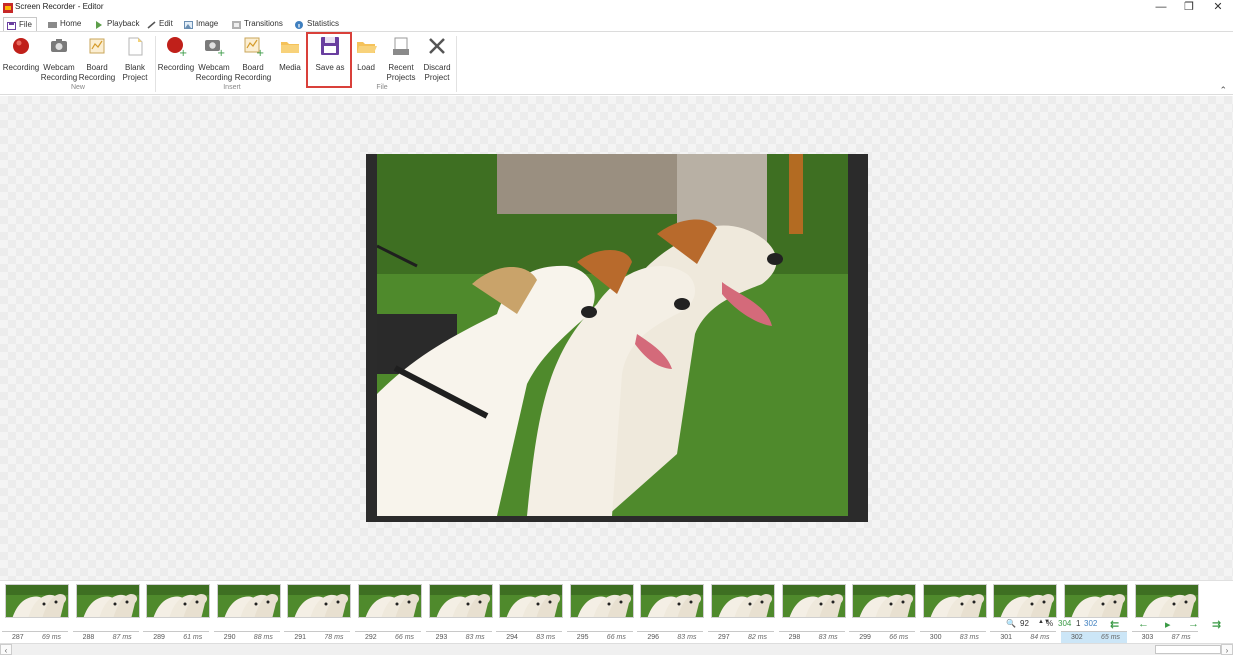 The image size is (1233, 657). Describe the element at coordinates (6, 649) in the screenshot. I see `scroll-left-button: ‹` at that location.